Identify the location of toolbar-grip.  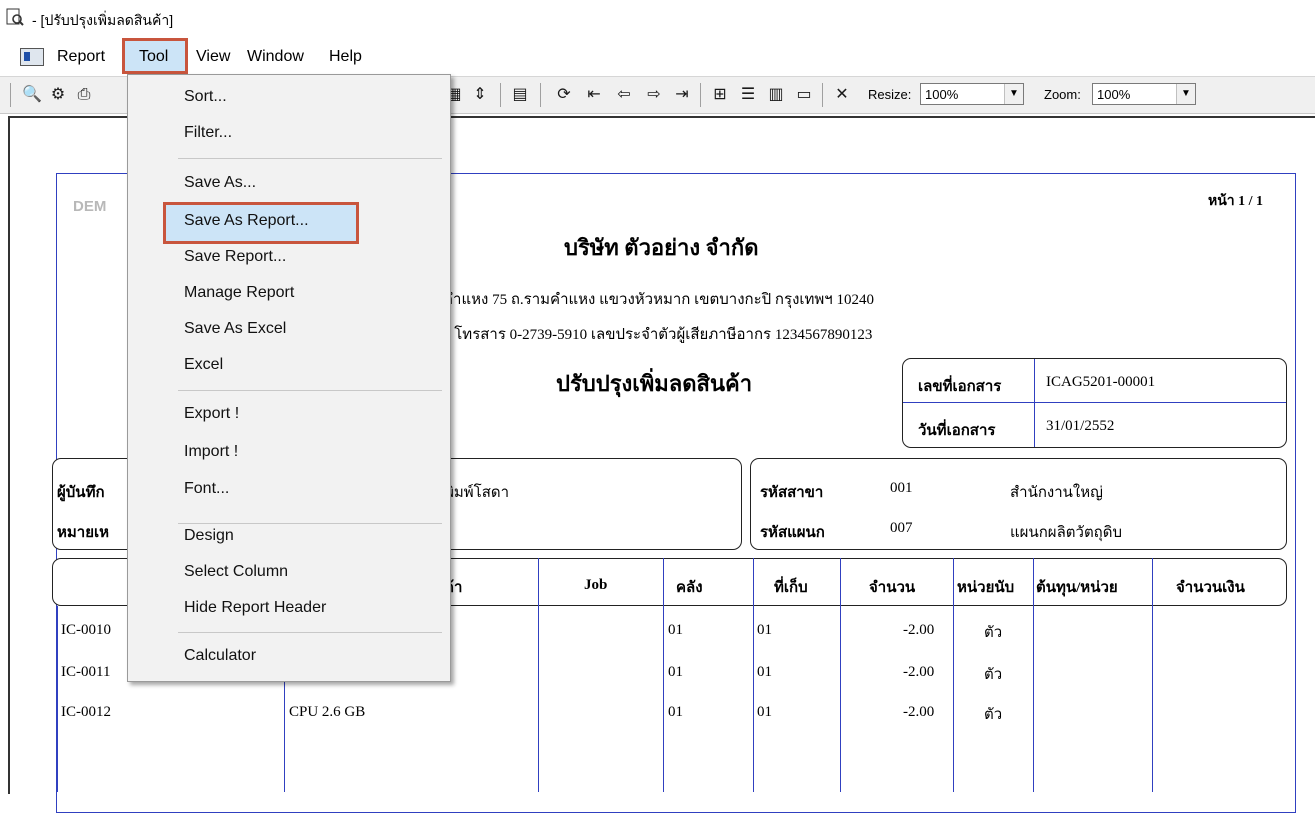
(10, 95).